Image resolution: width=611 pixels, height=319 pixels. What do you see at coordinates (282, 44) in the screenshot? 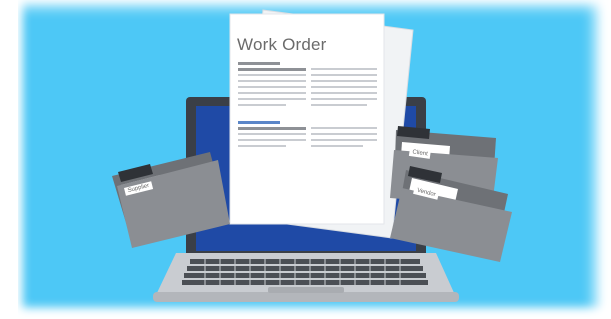
I see `document-title: Work Order` at bounding box center [282, 44].